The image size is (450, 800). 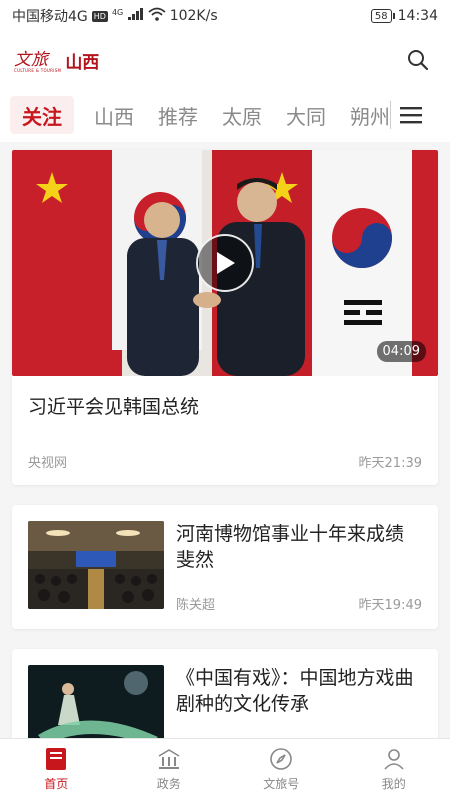 I want to click on app-logo: 文旅 CULTURE & TOURISM 山西, so click(x=56, y=60).